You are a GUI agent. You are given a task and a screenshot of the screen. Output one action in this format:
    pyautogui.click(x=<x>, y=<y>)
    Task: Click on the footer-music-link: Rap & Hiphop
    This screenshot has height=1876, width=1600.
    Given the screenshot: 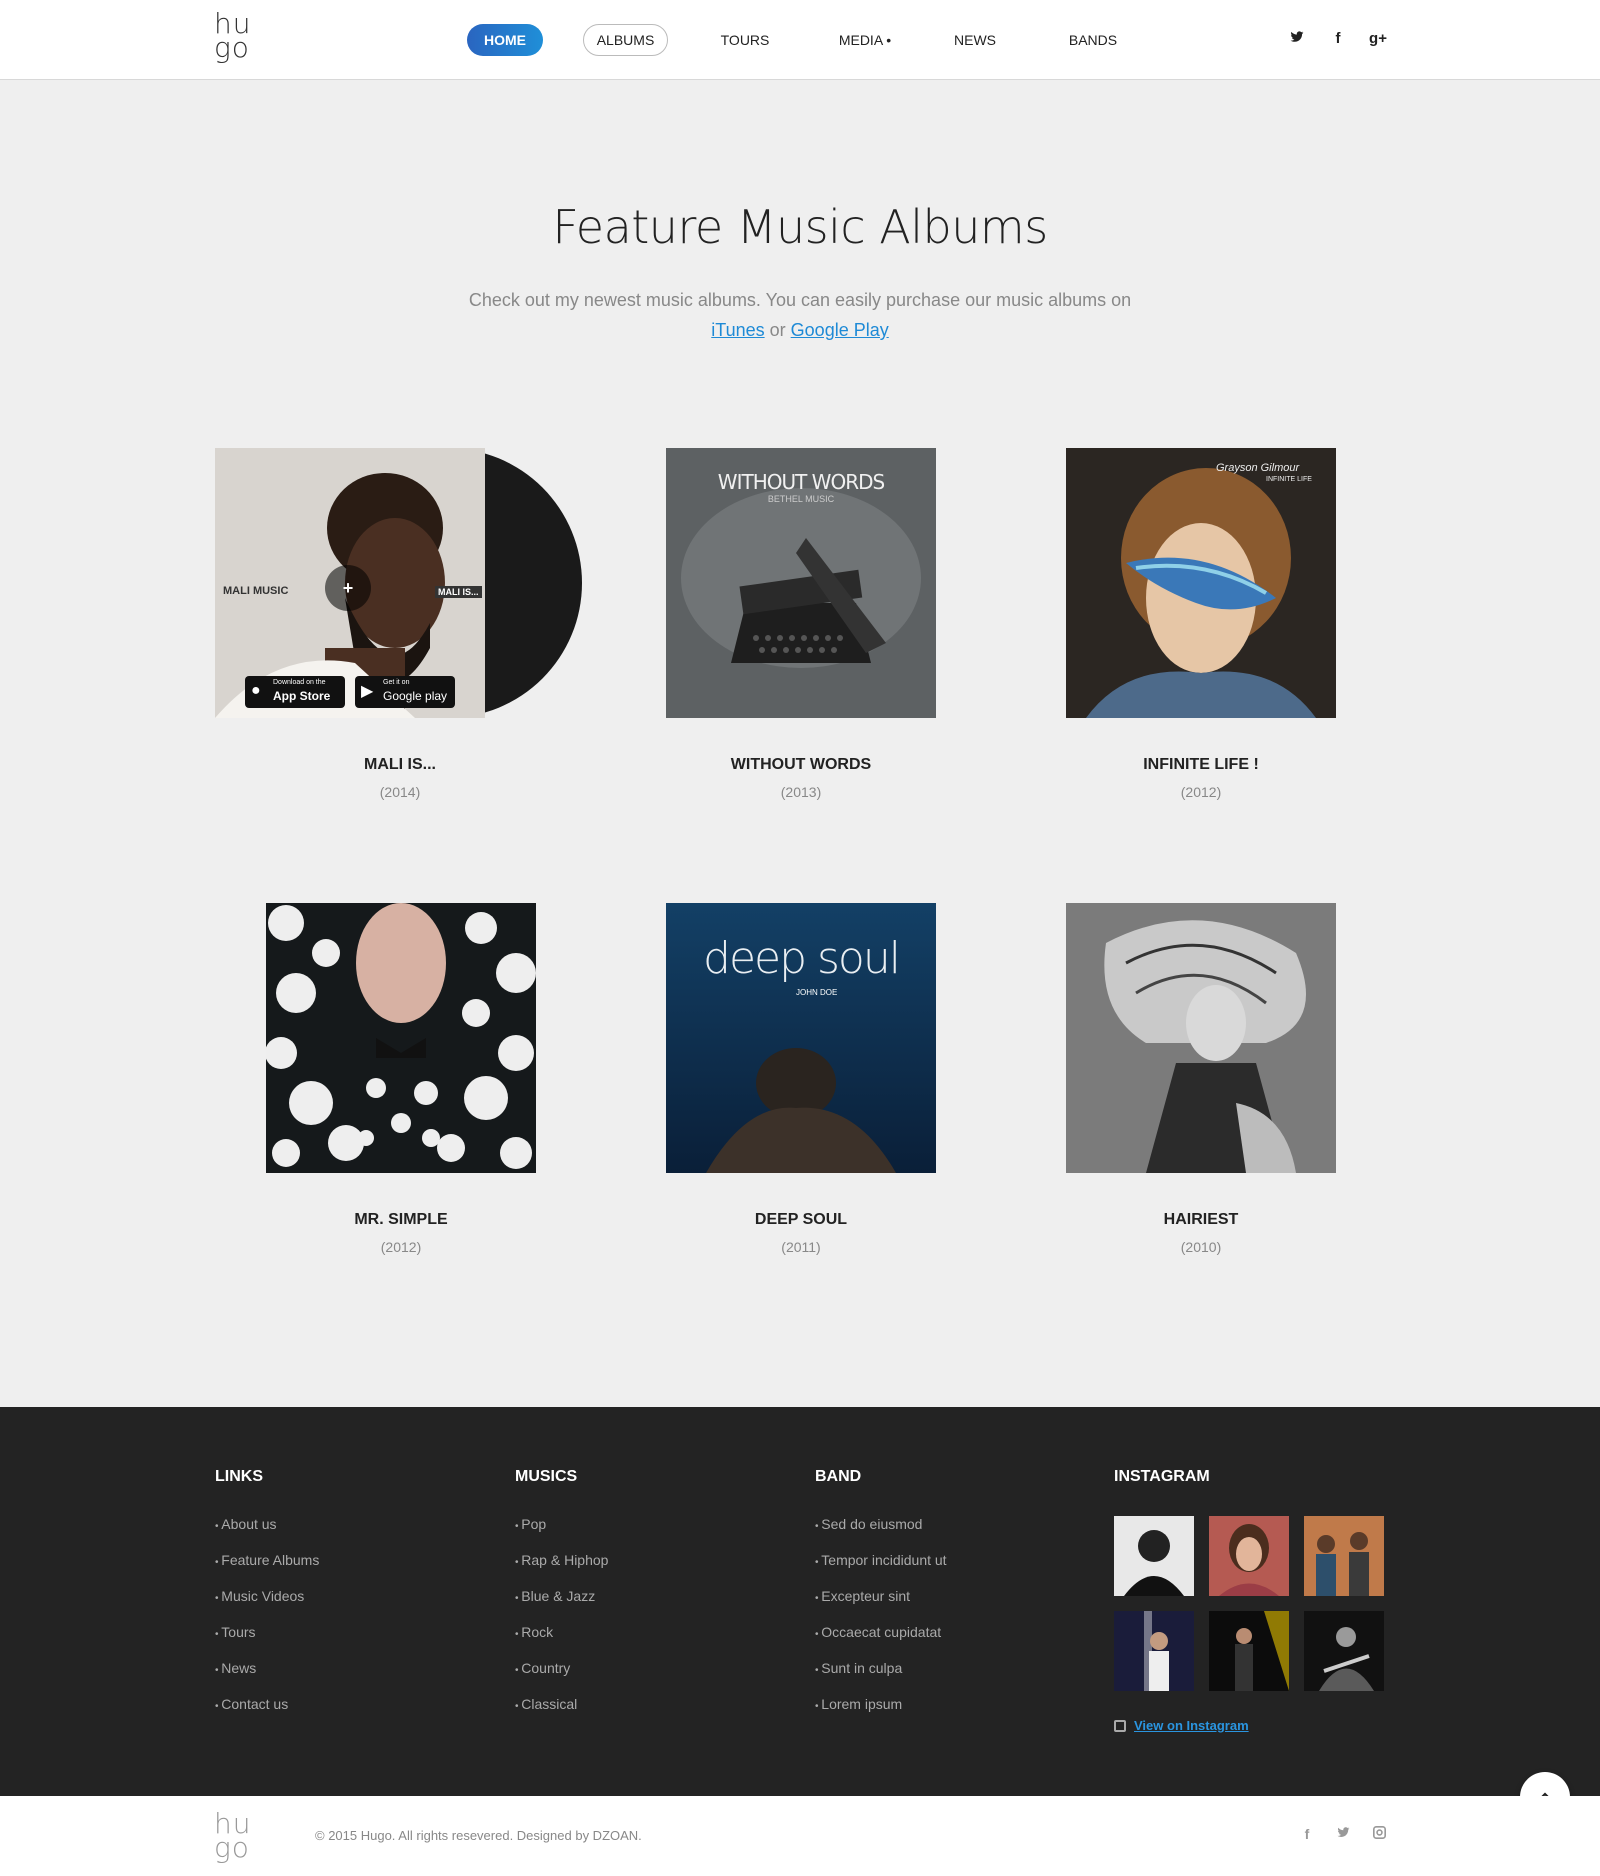 What is the action you would take?
    pyautogui.click(x=561, y=1566)
    